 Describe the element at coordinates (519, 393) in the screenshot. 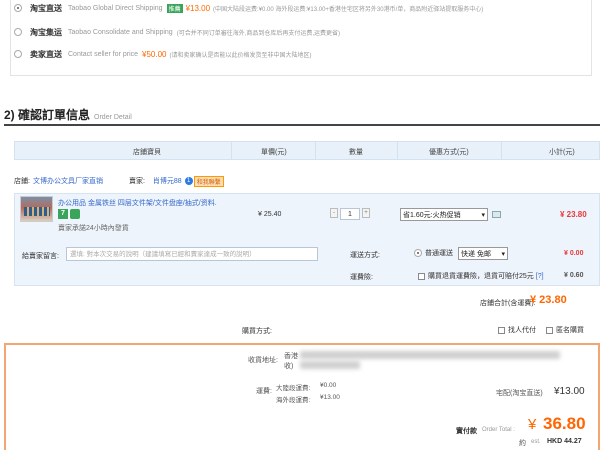

I see `ship-method: 宅配(淘宝直送)` at that location.